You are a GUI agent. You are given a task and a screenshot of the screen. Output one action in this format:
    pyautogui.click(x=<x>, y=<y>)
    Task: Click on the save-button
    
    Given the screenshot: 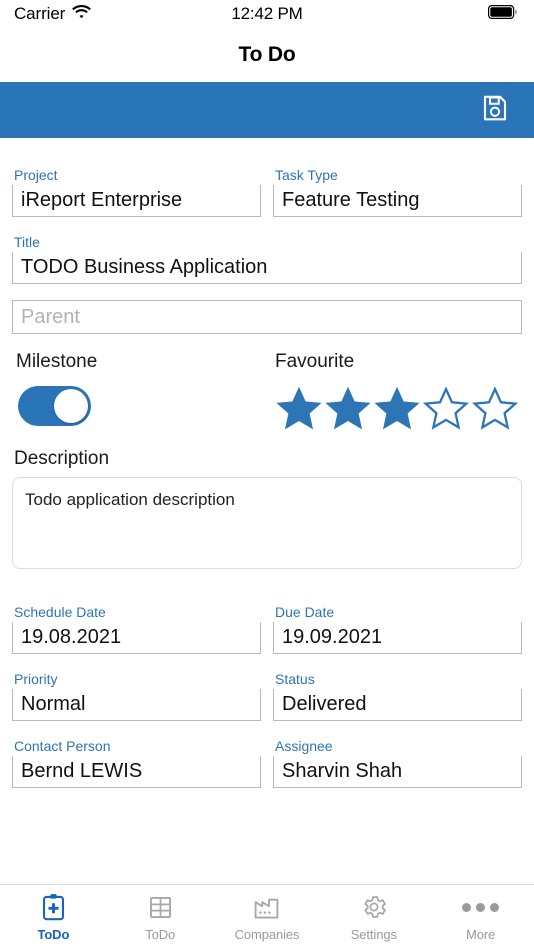 What is the action you would take?
    pyautogui.click(x=495, y=110)
    